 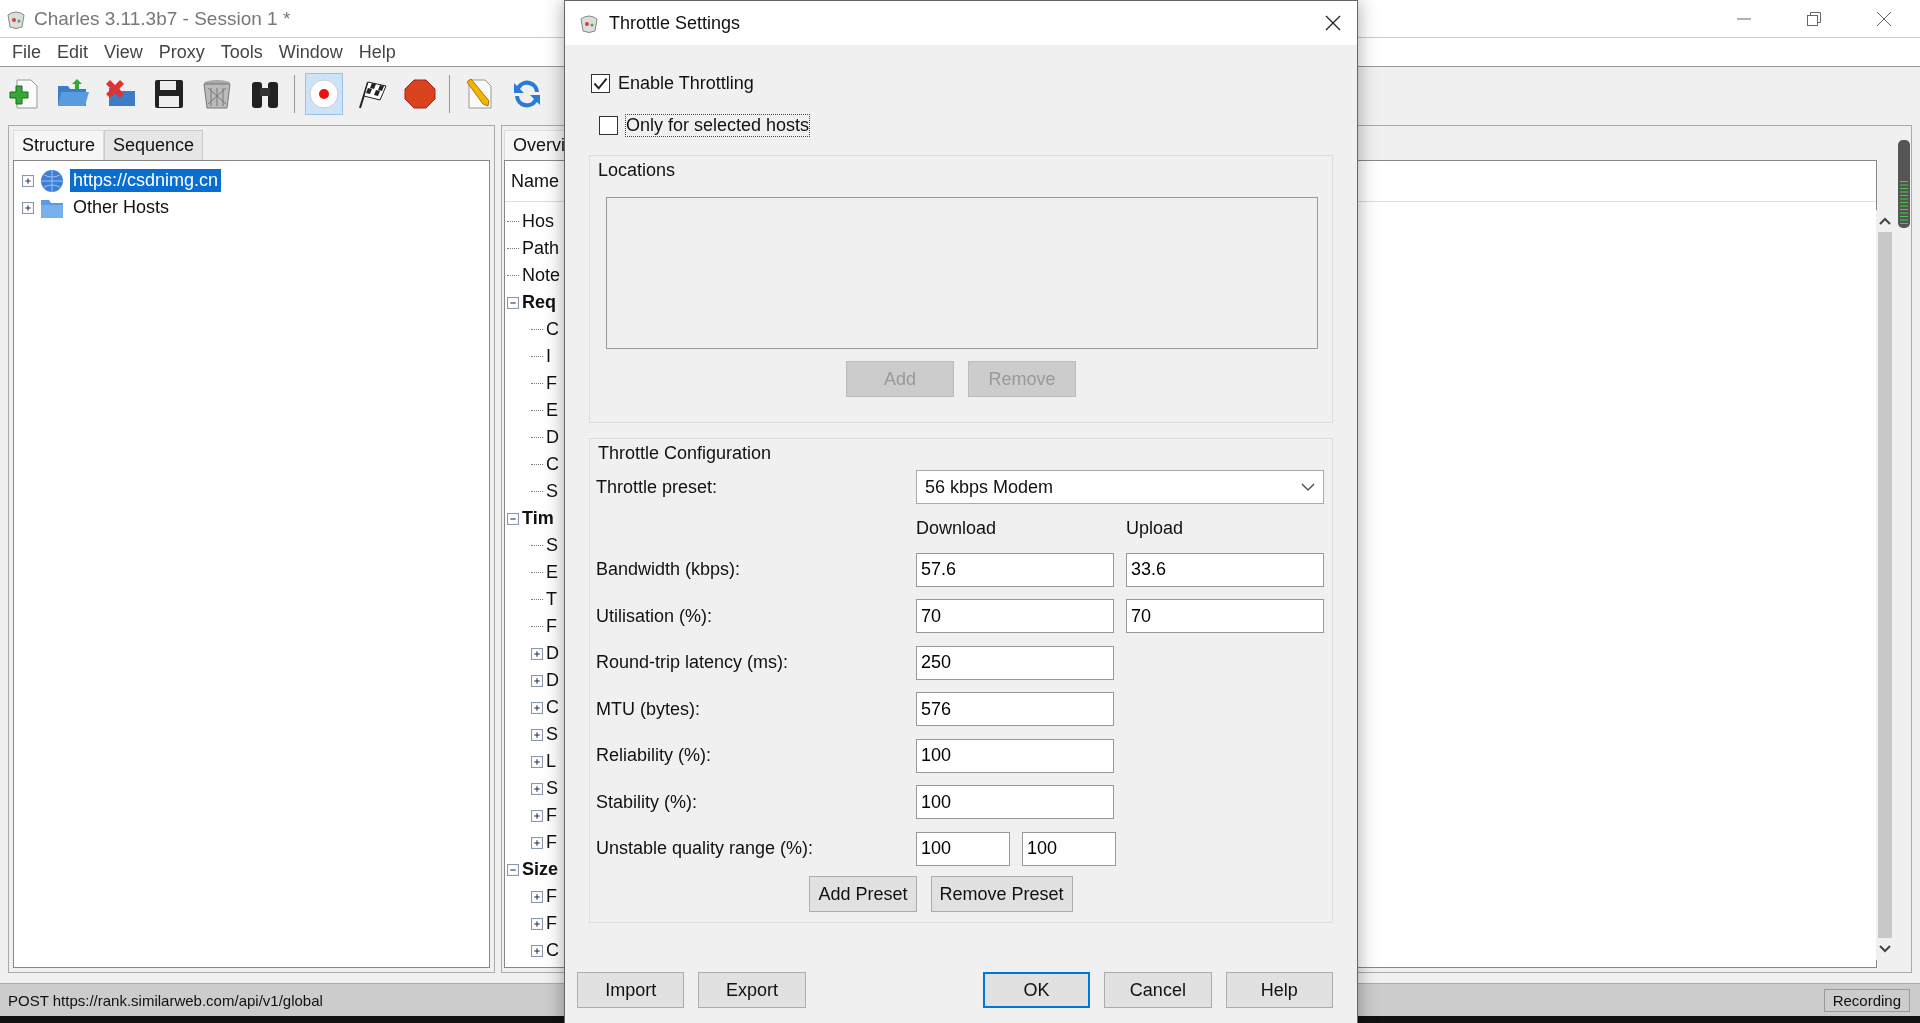 I want to click on tree-item: Tim, so click(x=538, y=518).